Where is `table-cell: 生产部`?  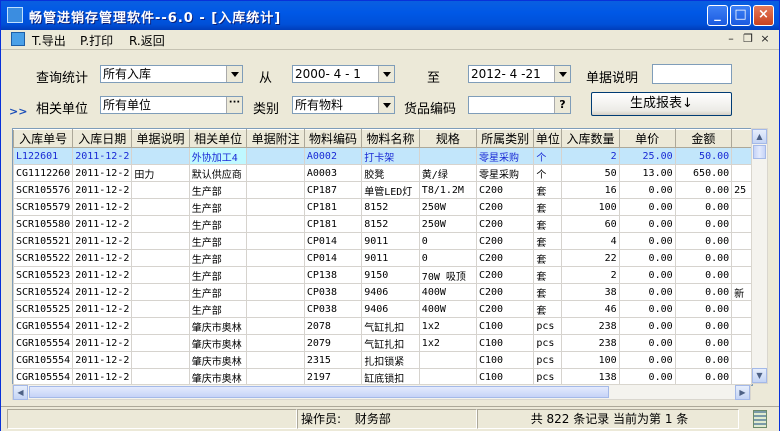 table-cell: 生产部 is located at coordinates (218, 190).